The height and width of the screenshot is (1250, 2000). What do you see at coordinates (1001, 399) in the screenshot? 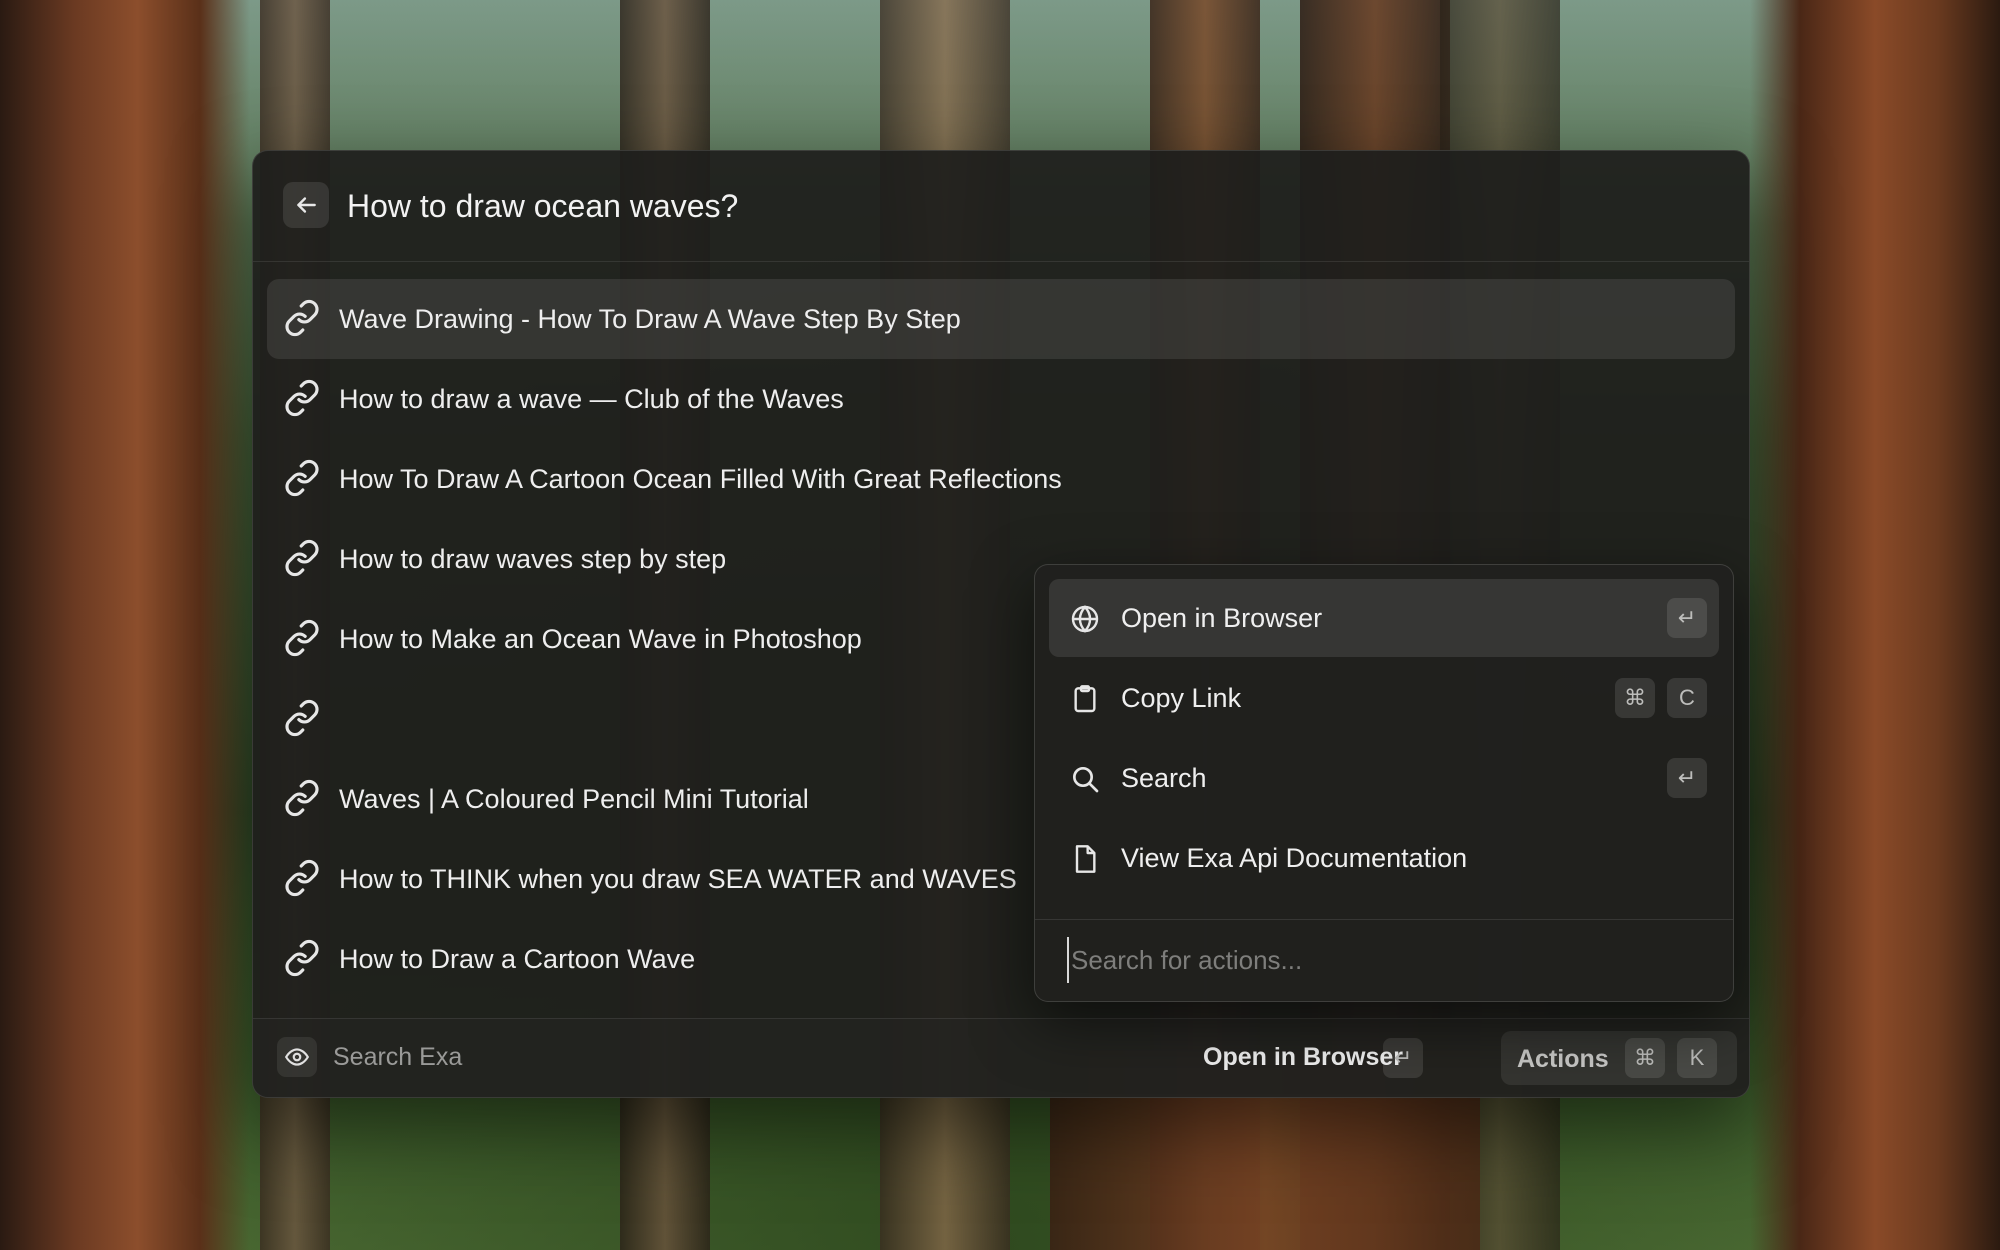
I see `result-row: How to draw a wave — Club of the Waves` at bounding box center [1001, 399].